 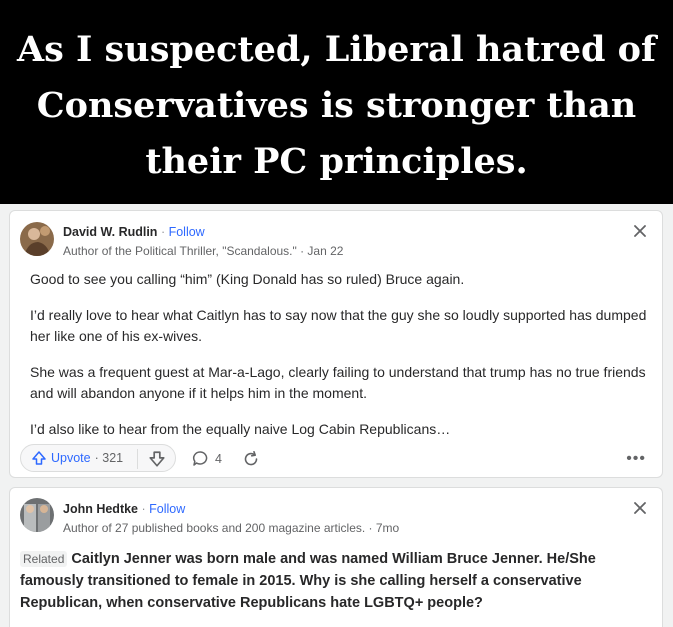 I want to click on related-tag: Related, so click(x=44, y=559).